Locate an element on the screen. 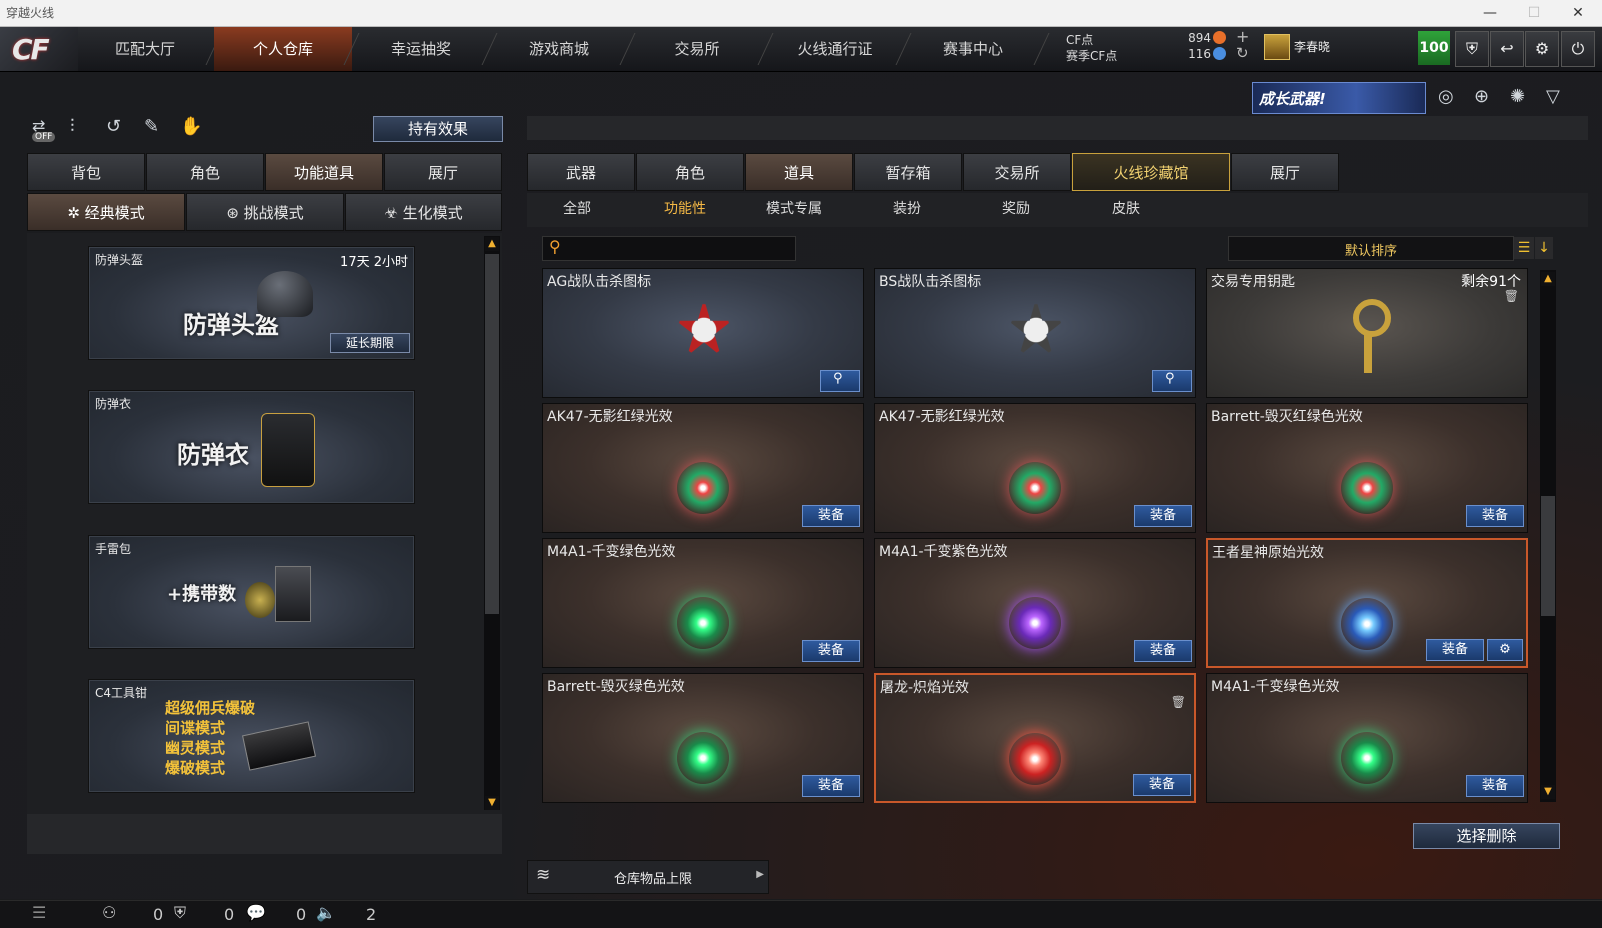 The width and height of the screenshot is (1602, 928). binoculars-icon: ⚇ is located at coordinates (109, 912).